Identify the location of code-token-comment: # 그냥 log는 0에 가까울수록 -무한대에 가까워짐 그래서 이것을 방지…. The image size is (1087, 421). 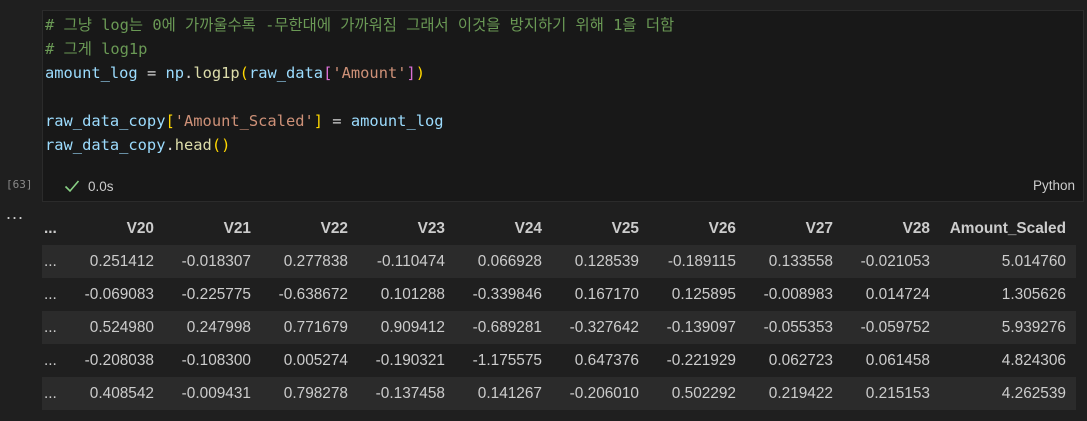
(360, 25).